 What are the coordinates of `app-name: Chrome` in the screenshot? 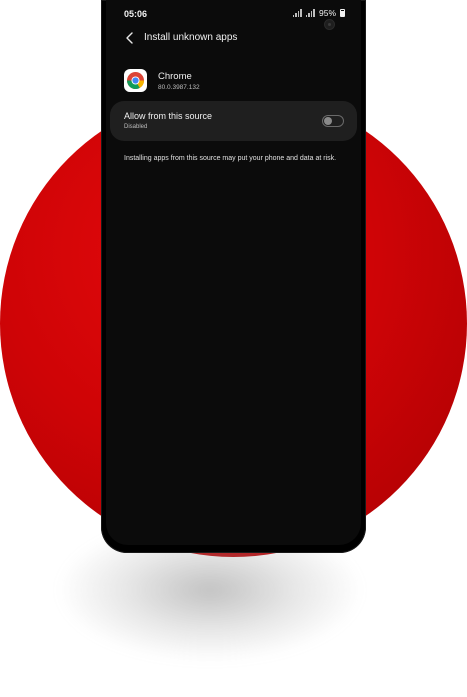 It's located at (175, 76).